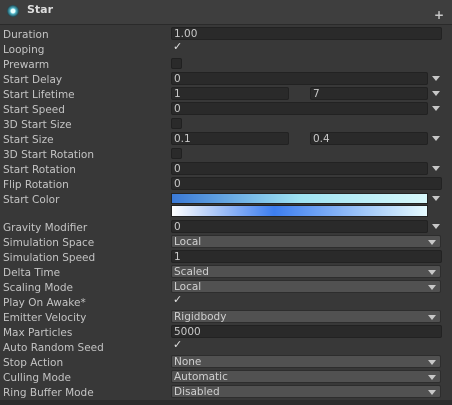 This screenshot has height=405, width=452. I want to click on stop-action-row: Stop Action None, so click(226, 362).